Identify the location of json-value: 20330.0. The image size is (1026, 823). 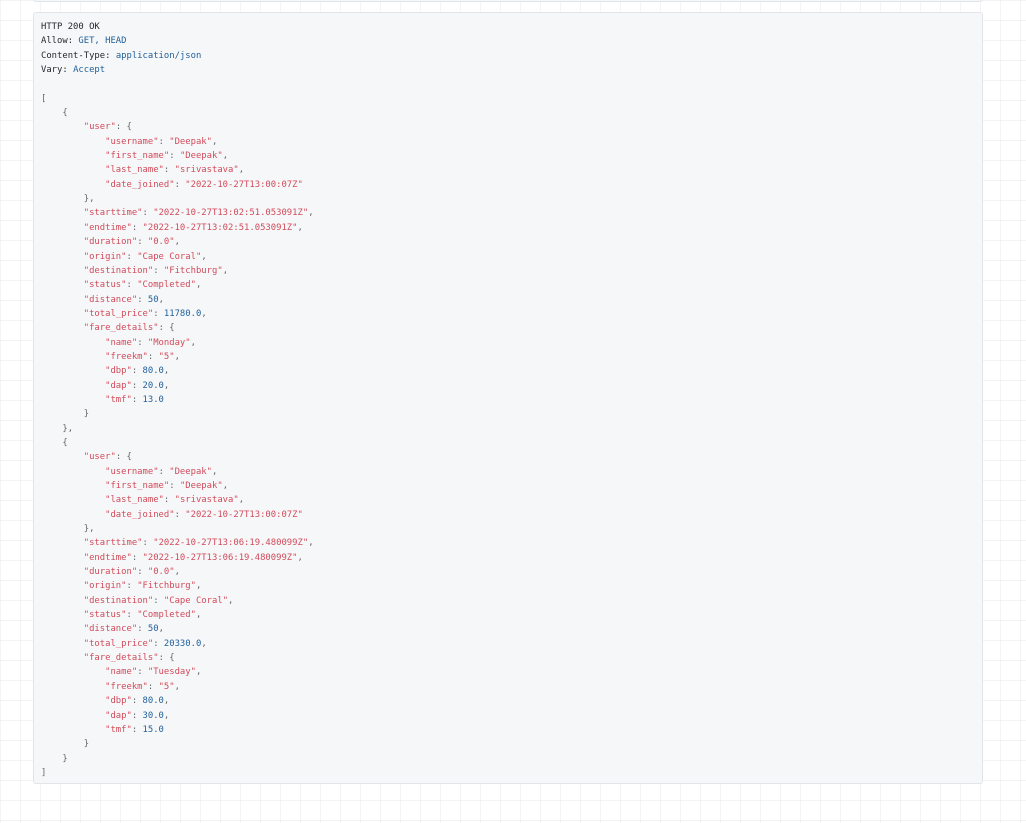
(182, 643).